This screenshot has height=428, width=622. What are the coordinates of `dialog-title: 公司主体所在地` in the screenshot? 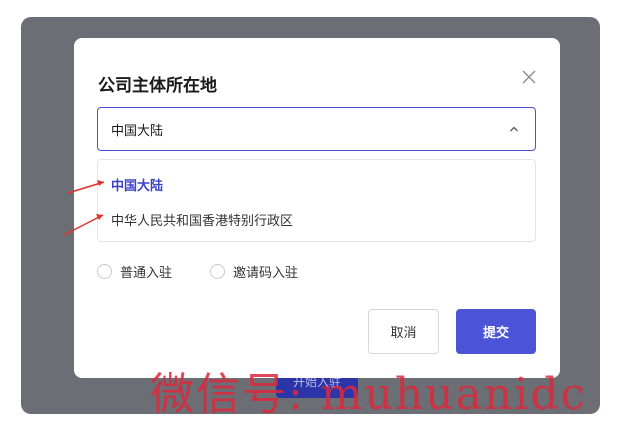 It's located at (157, 86).